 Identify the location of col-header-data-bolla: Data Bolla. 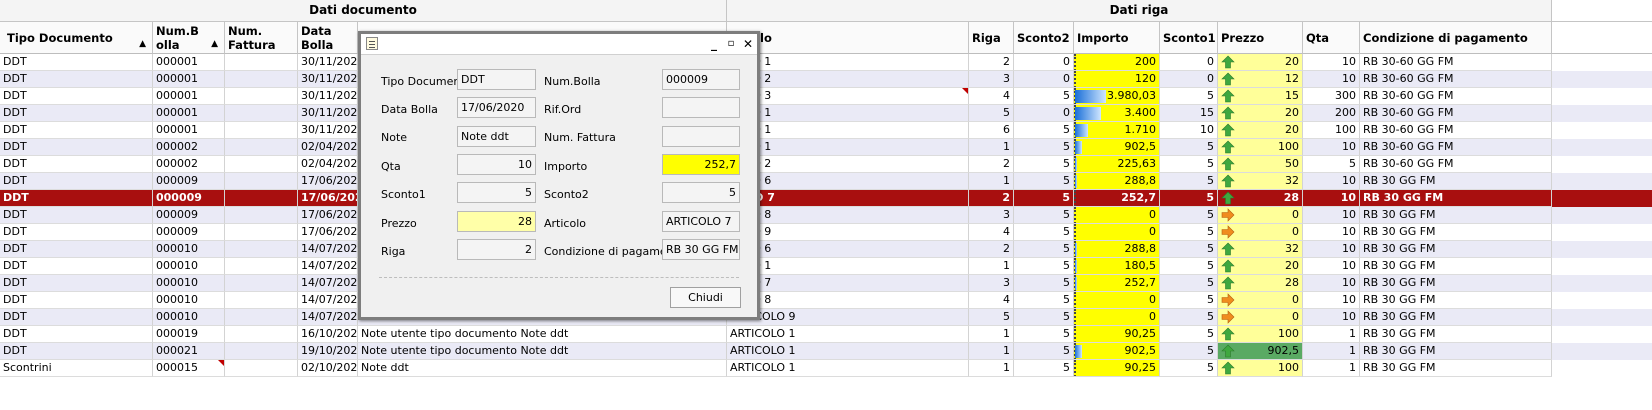
(328, 38).